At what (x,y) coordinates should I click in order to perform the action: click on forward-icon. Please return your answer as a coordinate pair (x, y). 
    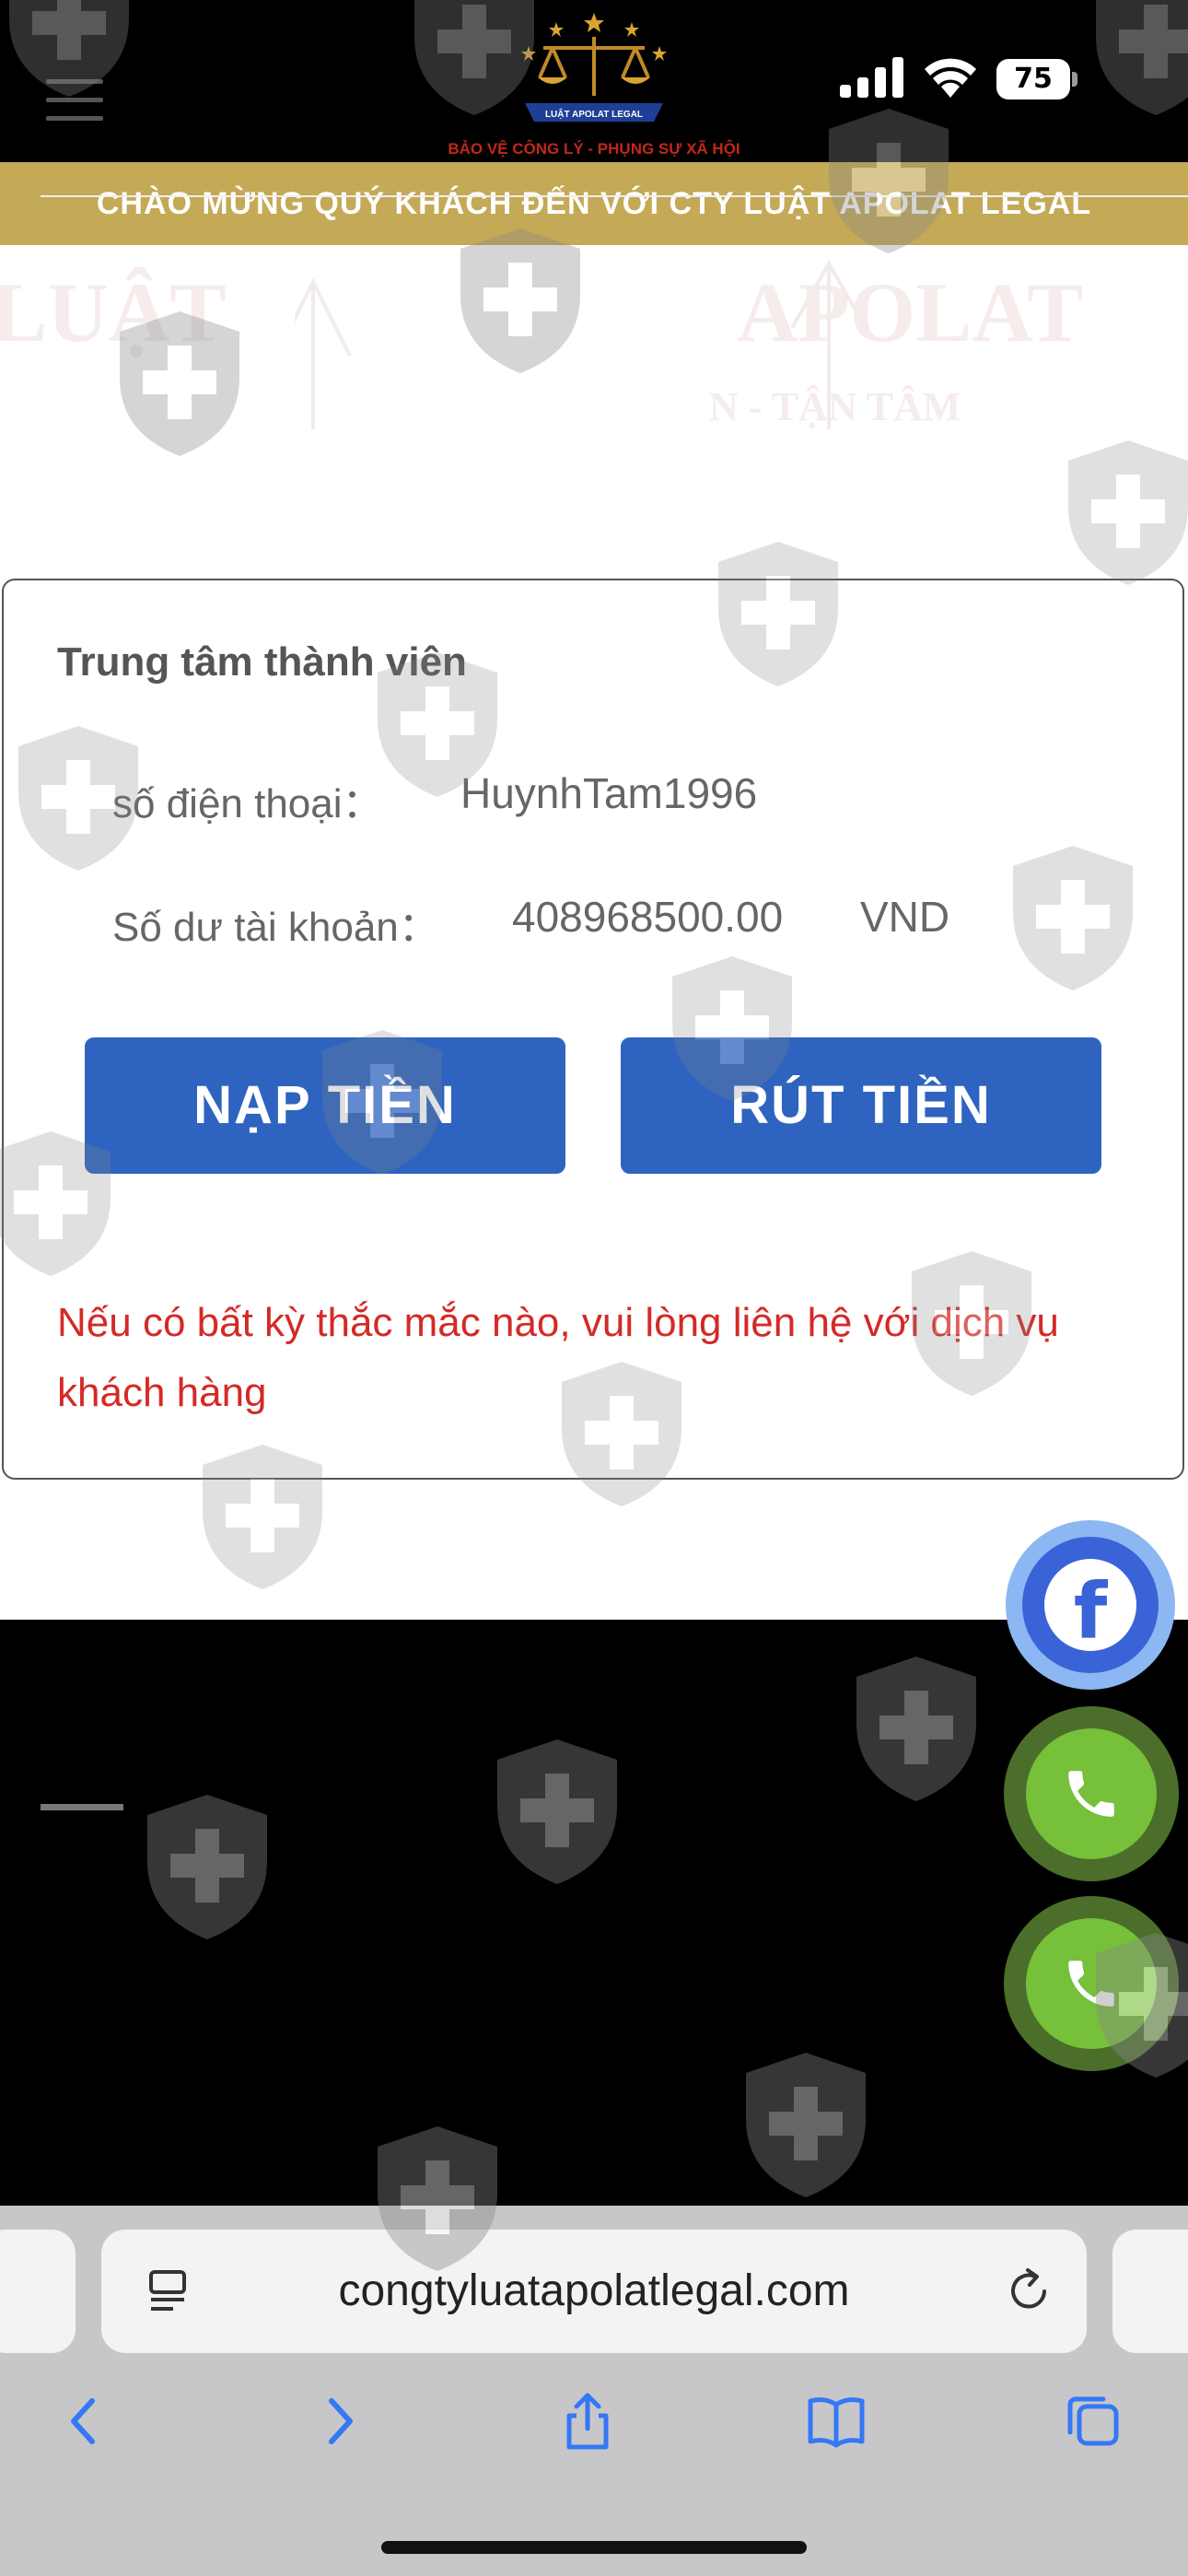
    Looking at the image, I should click on (338, 2421).